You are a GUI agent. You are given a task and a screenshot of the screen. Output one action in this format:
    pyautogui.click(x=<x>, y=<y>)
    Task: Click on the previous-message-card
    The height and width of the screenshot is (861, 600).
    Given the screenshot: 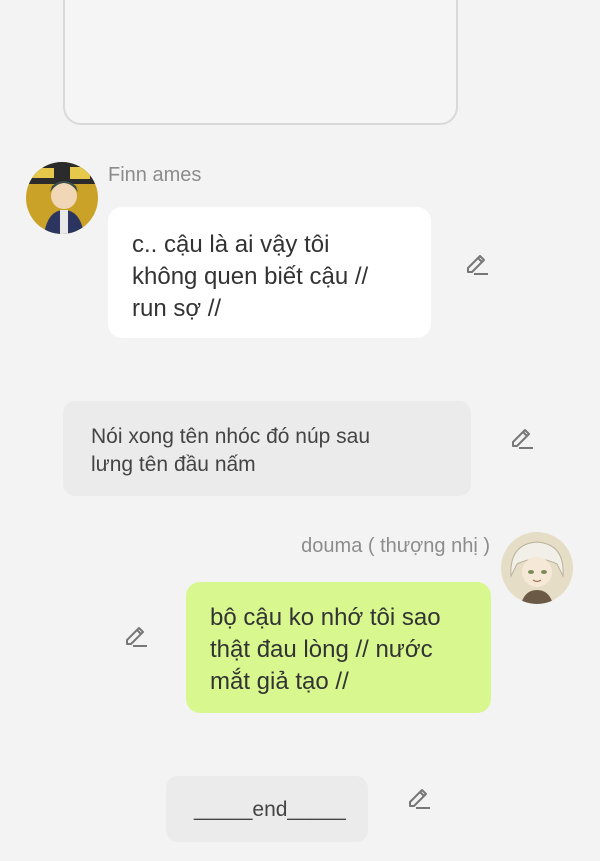 What is the action you would take?
    pyautogui.click(x=260, y=62)
    